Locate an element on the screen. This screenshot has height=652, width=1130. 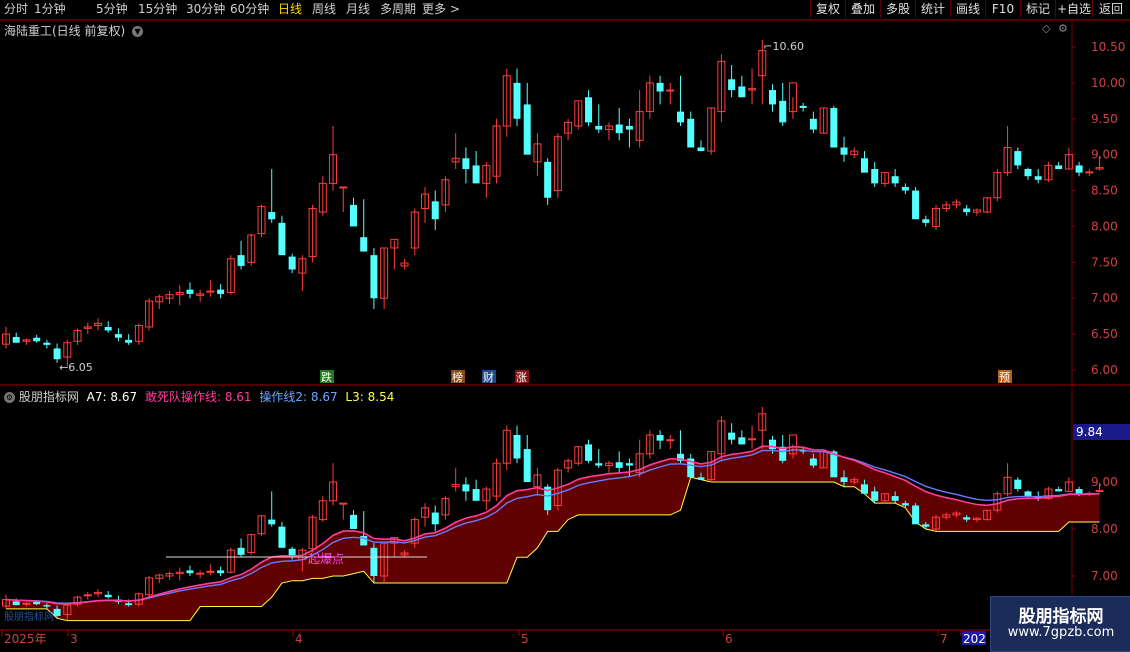
indicator-tick-label: 9.00 is located at coordinates (1104, 482).